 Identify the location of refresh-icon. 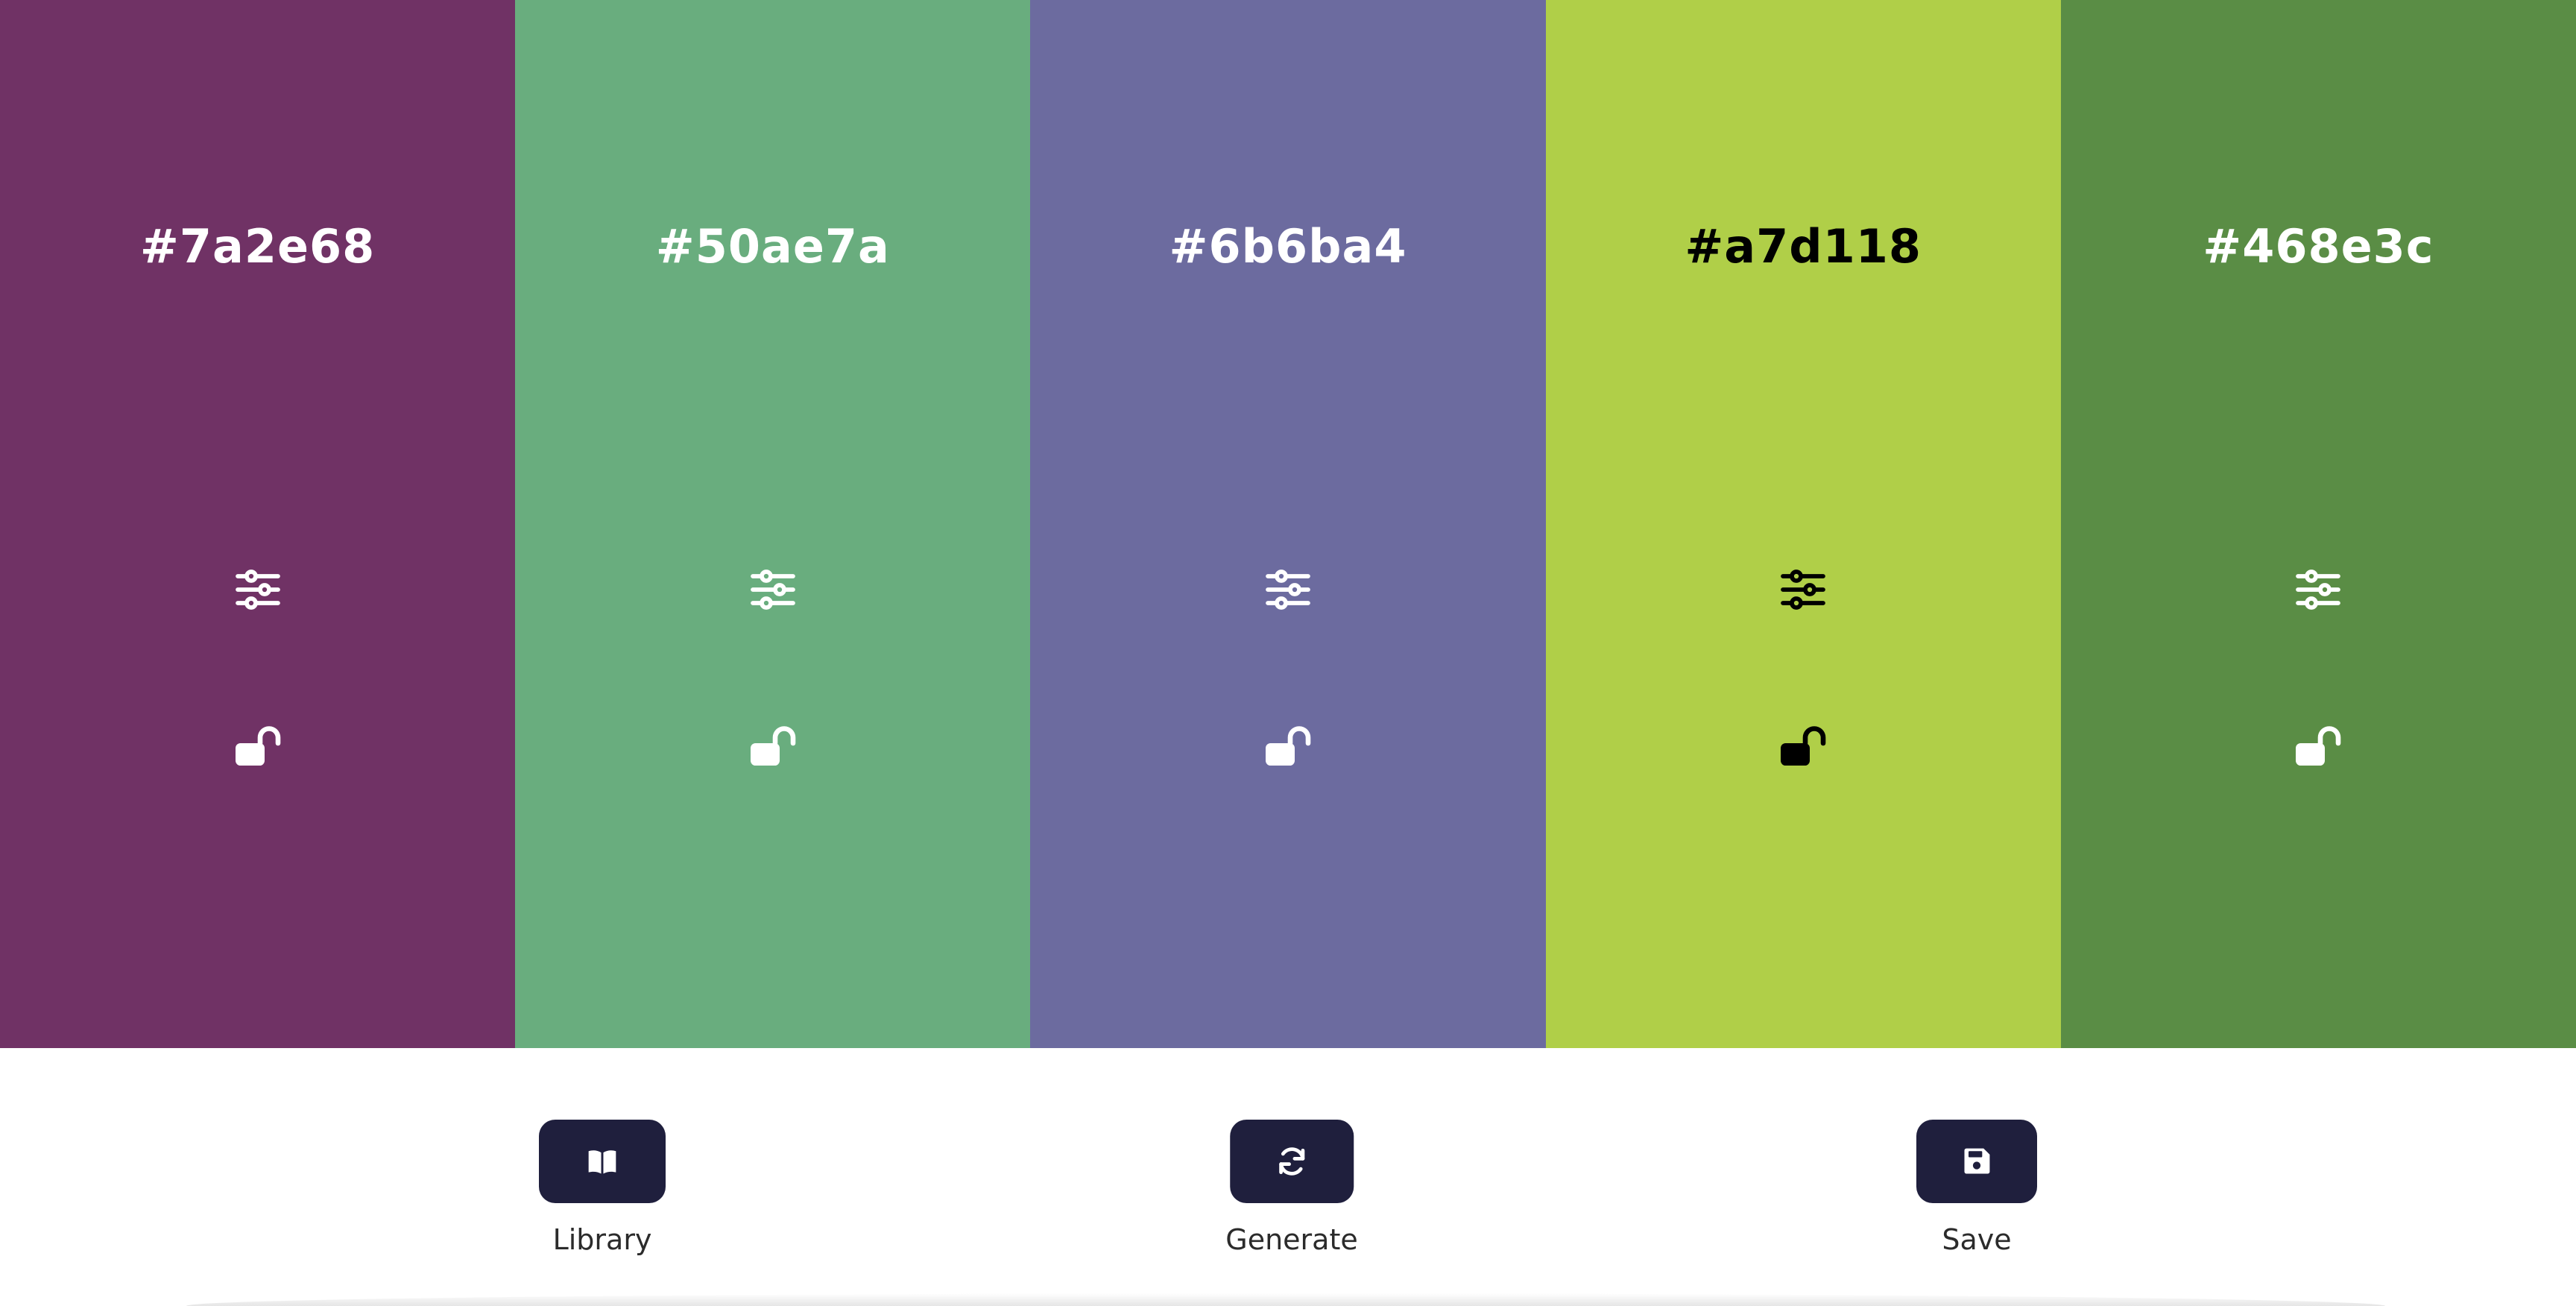
(1291, 1161).